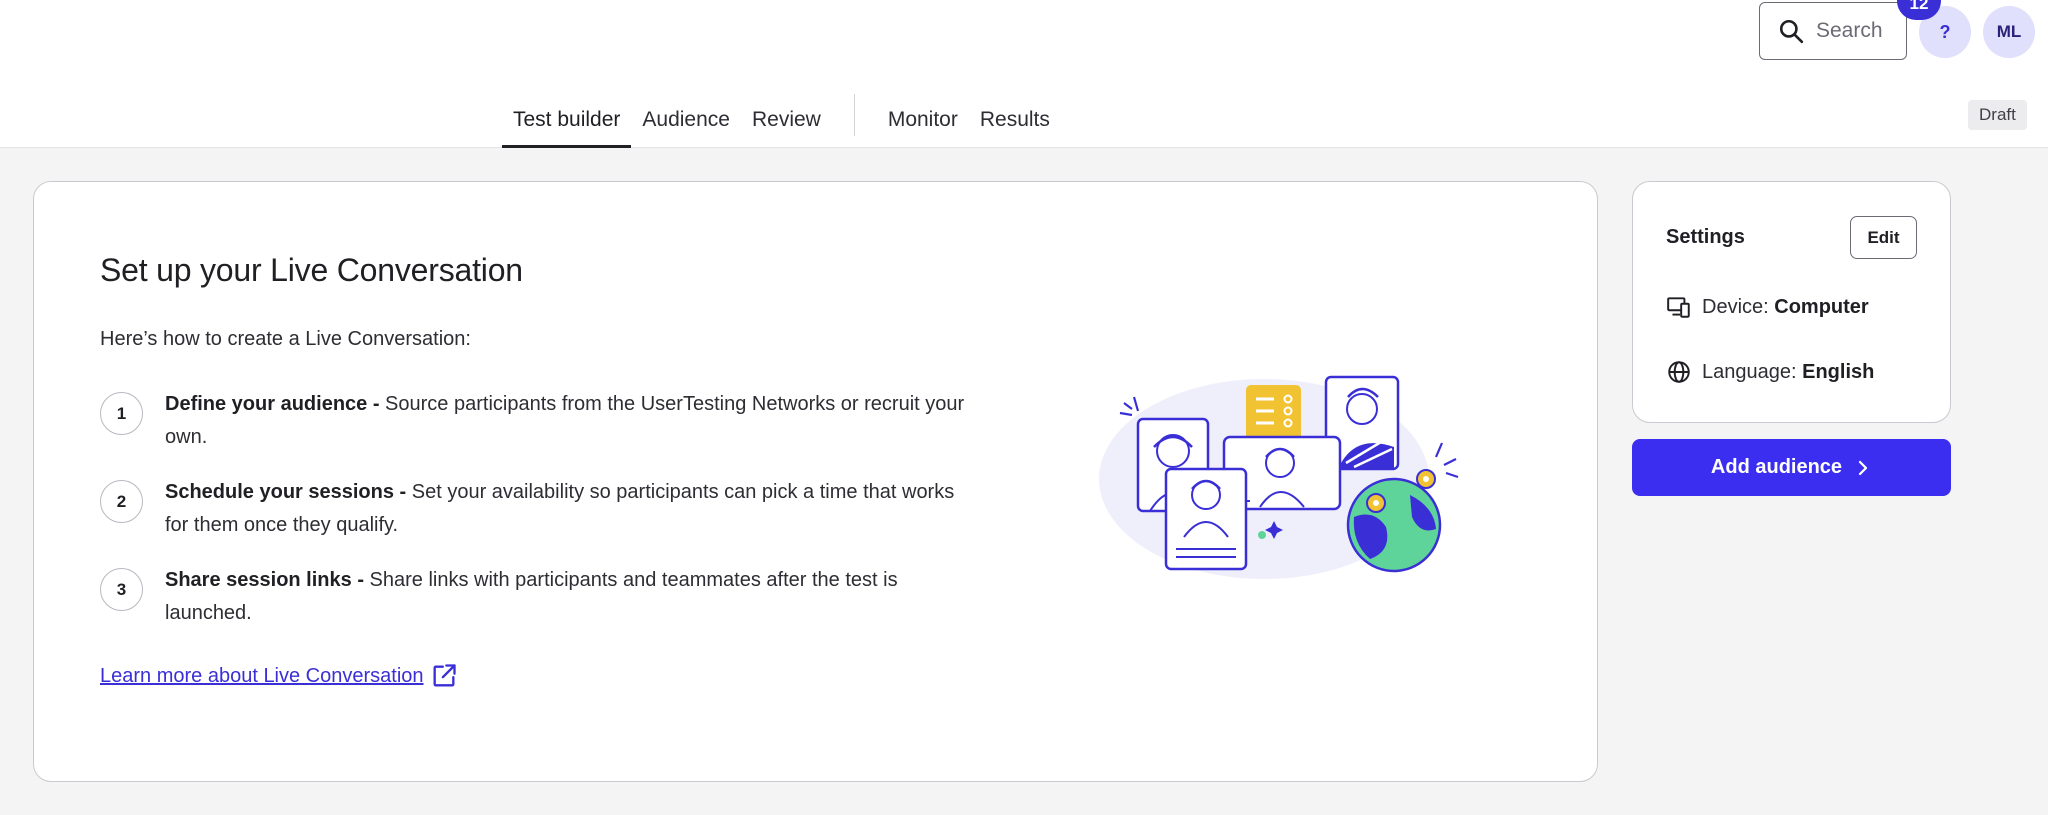  I want to click on search-label: Search, so click(1849, 30).